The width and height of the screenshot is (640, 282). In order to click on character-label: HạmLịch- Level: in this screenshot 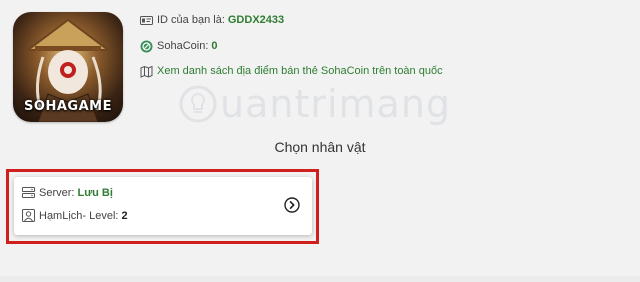, I will do `click(79, 215)`.